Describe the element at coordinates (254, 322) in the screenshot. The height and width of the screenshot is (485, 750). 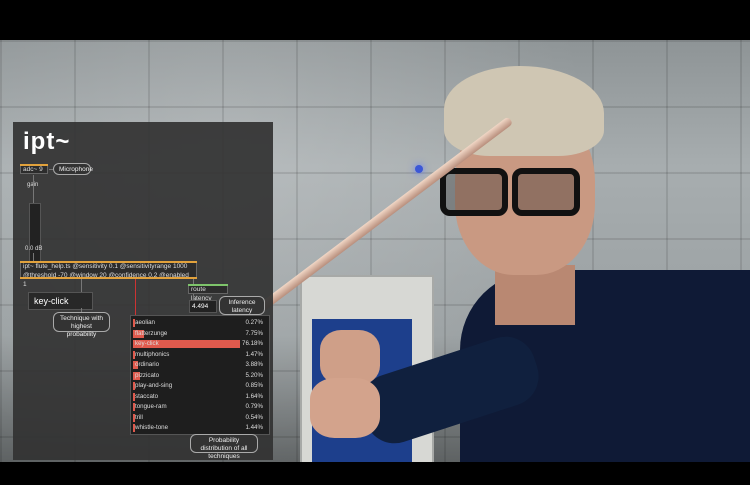
I see `technique-probability: 0.27%` at that location.